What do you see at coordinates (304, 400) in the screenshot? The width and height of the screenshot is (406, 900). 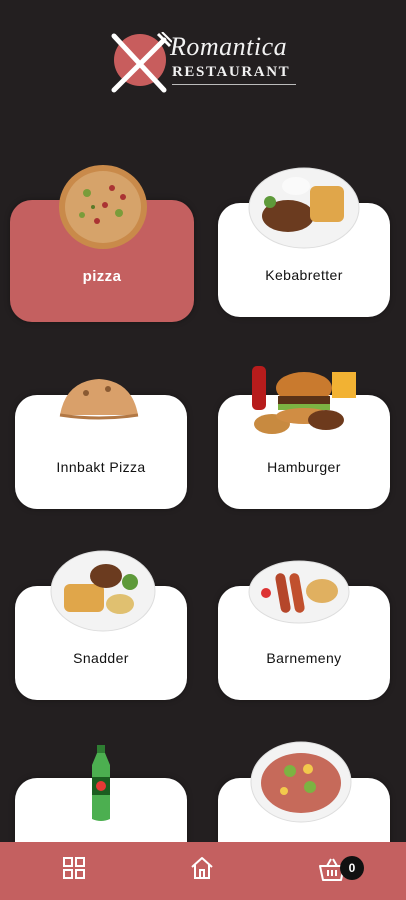 I see `hamburger-meal-image` at bounding box center [304, 400].